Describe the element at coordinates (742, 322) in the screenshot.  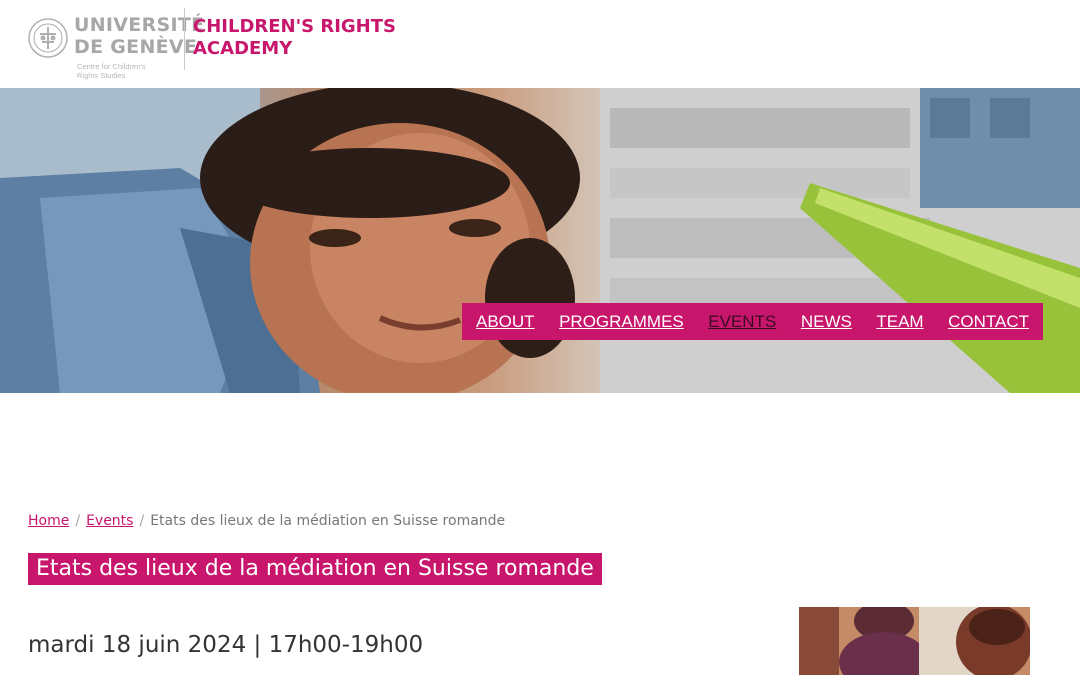
I see `nav-events: EVENTS` at that location.